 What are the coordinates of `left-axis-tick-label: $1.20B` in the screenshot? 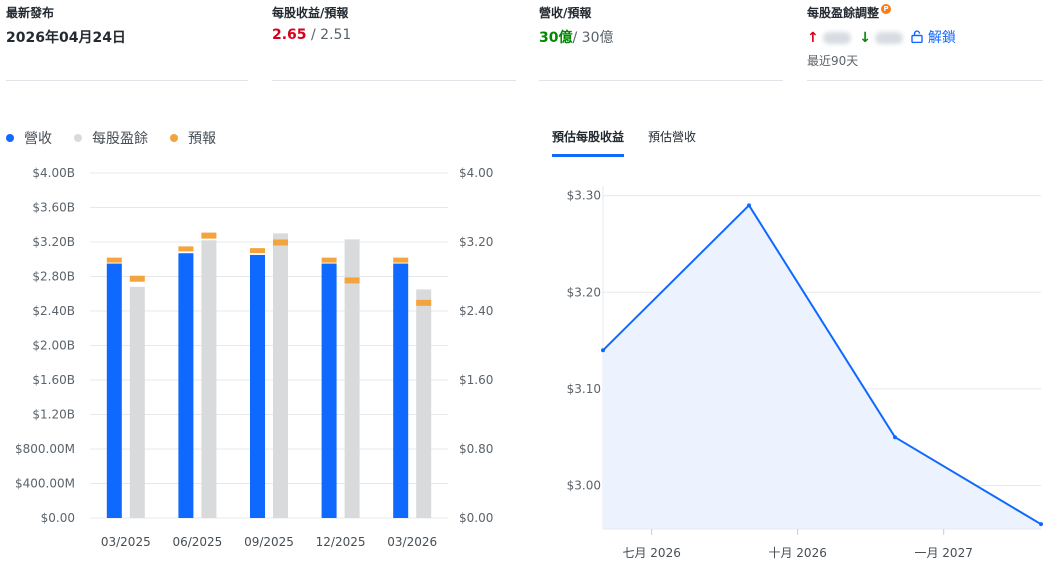 It's located at (53, 415).